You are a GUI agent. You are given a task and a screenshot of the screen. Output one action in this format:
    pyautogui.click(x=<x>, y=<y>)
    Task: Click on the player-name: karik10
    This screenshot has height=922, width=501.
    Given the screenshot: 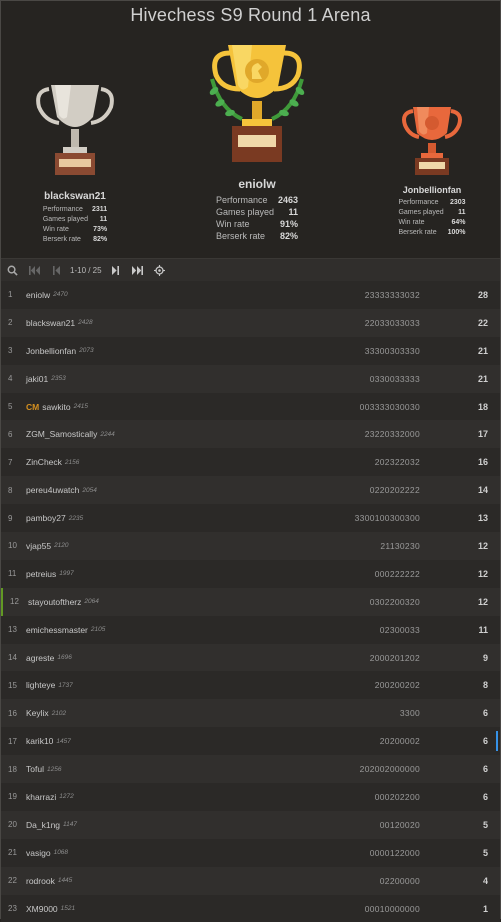 What is the action you would take?
    pyautogui.click(x=39, y=741)
    